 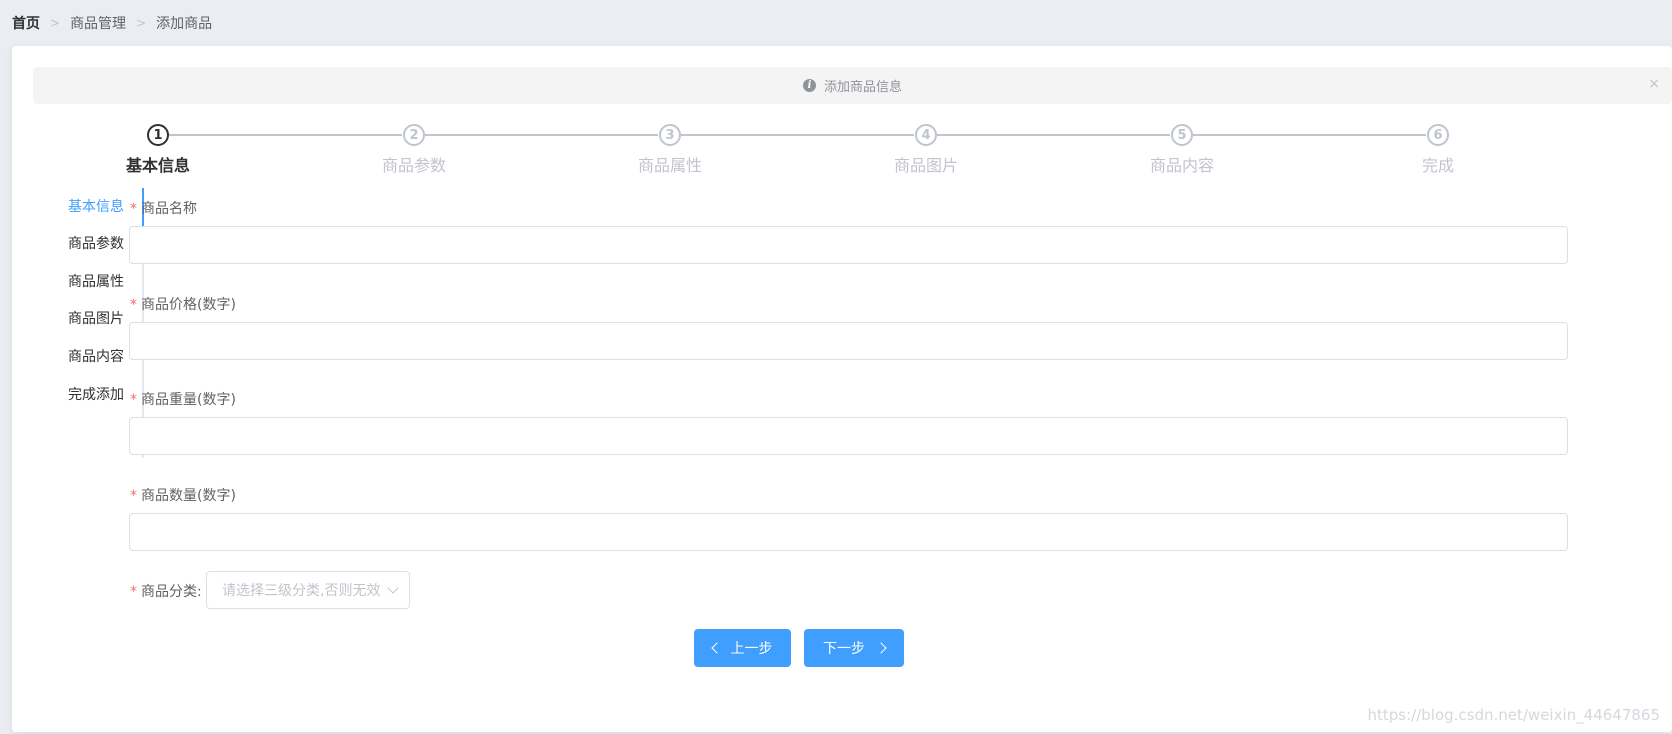 I want to click on goods-weight-label-text: 商品重量(数字), so click(x=188, y=400).